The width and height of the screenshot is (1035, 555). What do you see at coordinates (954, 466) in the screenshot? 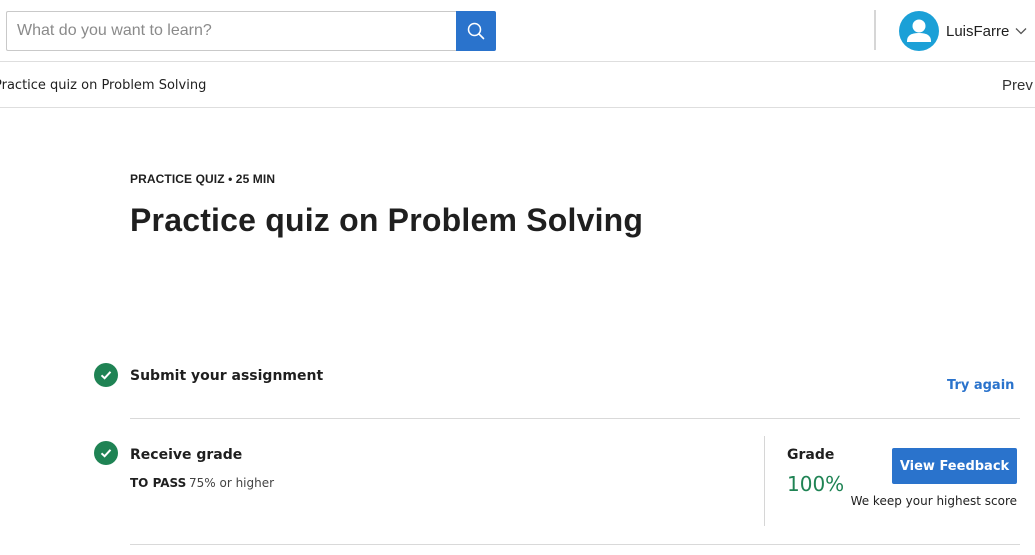
I see `view-feedback-button: View Feedback` at bounding box center [954, 466].